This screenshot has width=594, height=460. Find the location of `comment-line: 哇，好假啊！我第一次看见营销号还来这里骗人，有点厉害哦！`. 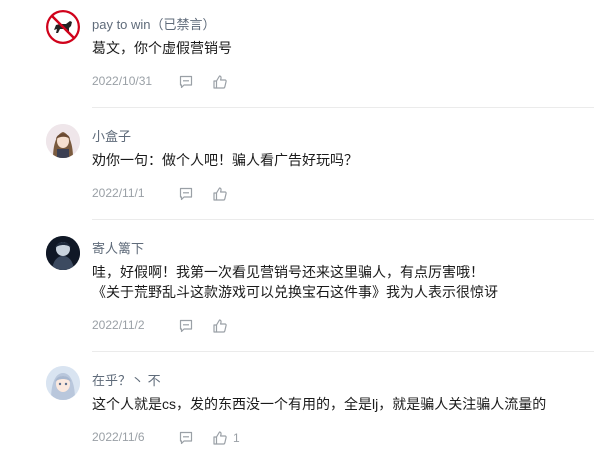

comment-line: 哇，好假啊！我第一次看见营销号还来这里骗人，有点厉害哦！ is located at coordinates (288, 272).